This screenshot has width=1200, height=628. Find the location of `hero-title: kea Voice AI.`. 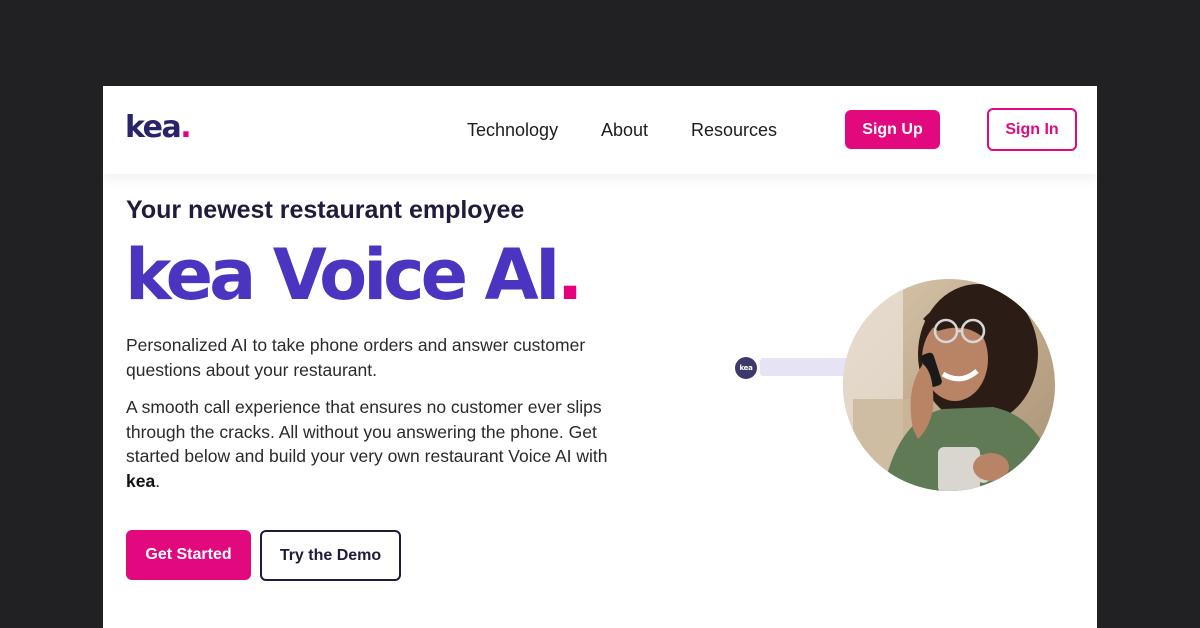

hero-title: kea Voice AI. is located at coordinates (354, 275).